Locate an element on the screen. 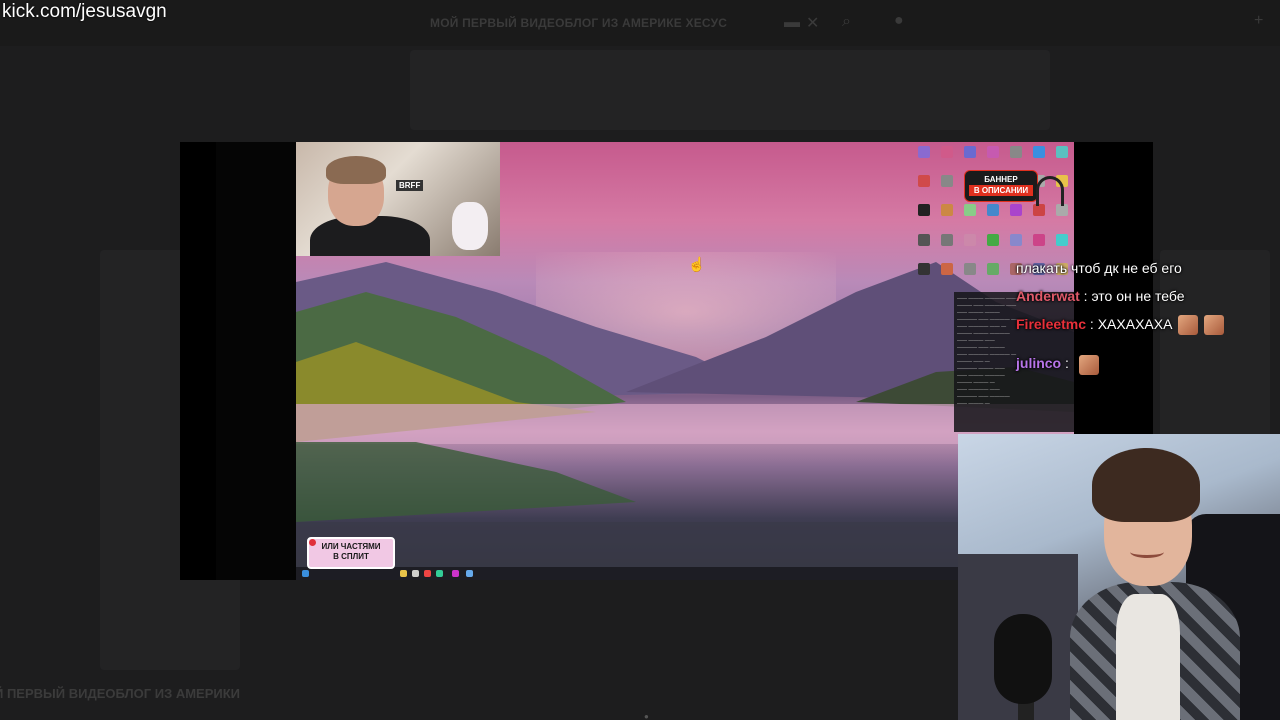  search-icon: ⌕ is located at coordinates (846, 22).